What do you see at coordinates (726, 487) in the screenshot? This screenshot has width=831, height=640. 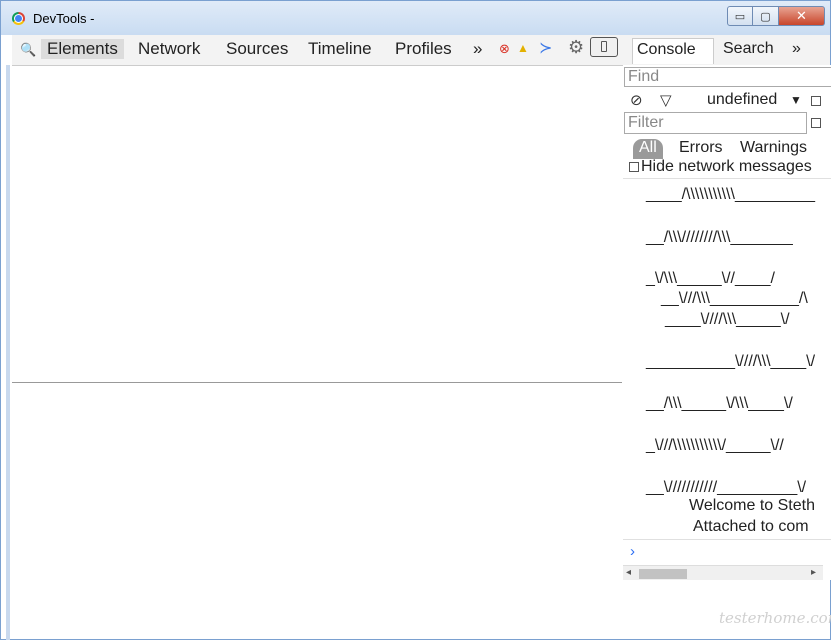 I see `console-message: __\///////////_________\/` at bounding box center [726, 487].